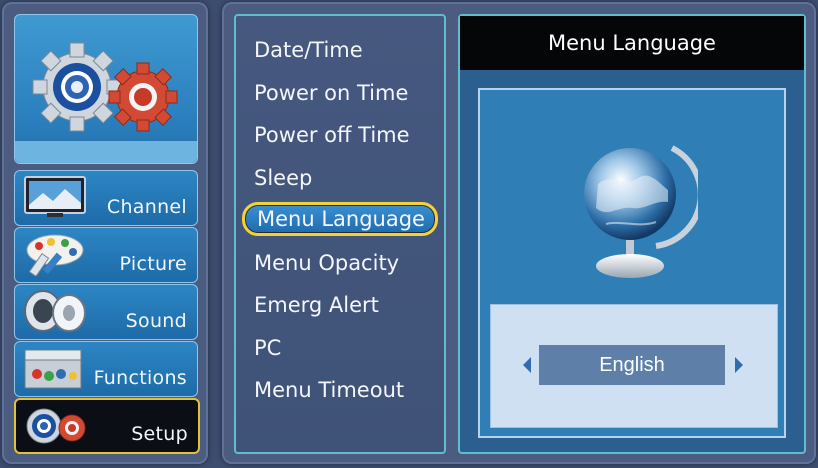 This screenshot has width=818, height=468. What do you see at coordinates (331, 93) in the screenshot?
I see `menu-item-power-on-time: Power on Time` at bounding box center [331, 93].